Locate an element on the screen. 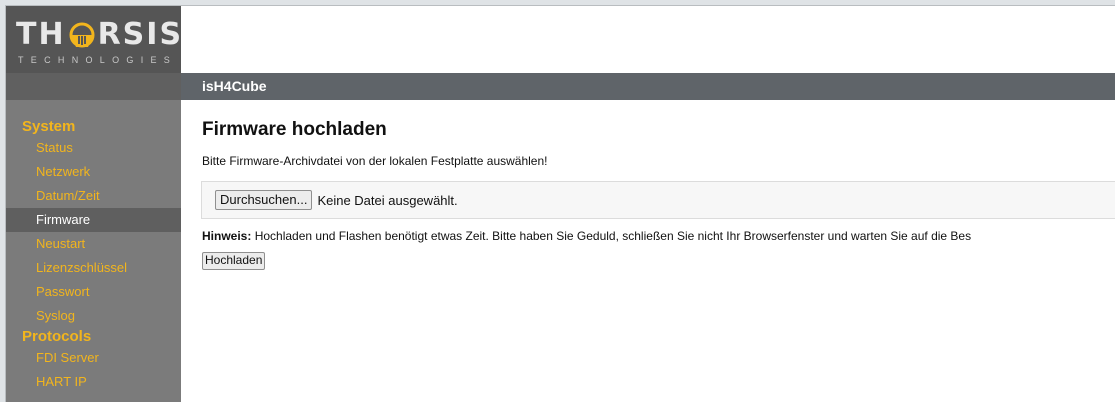  page-title: Firmware hochladen is located at coordinates (294, 129).